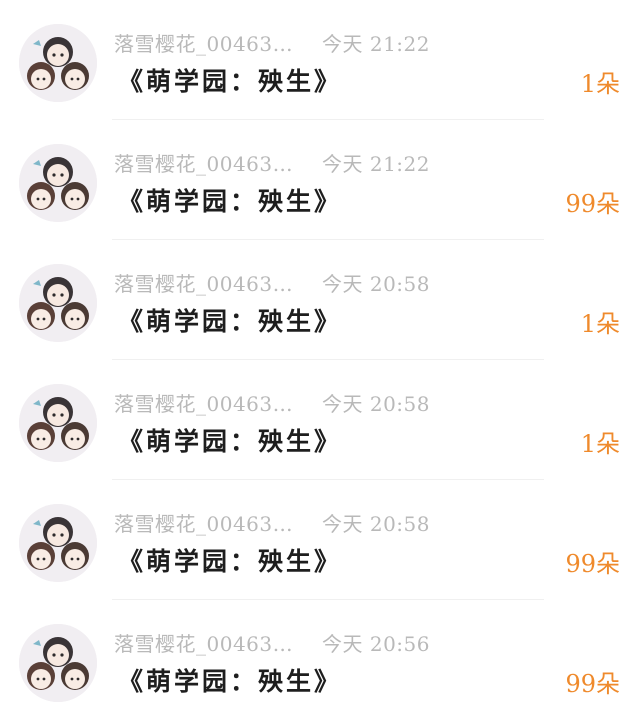 The image size is (640, 720). What do you see at coordinates (376, 644) in the screenshot?
I see `timestamp: 今天 20:56` at bounding box center [376, 644].